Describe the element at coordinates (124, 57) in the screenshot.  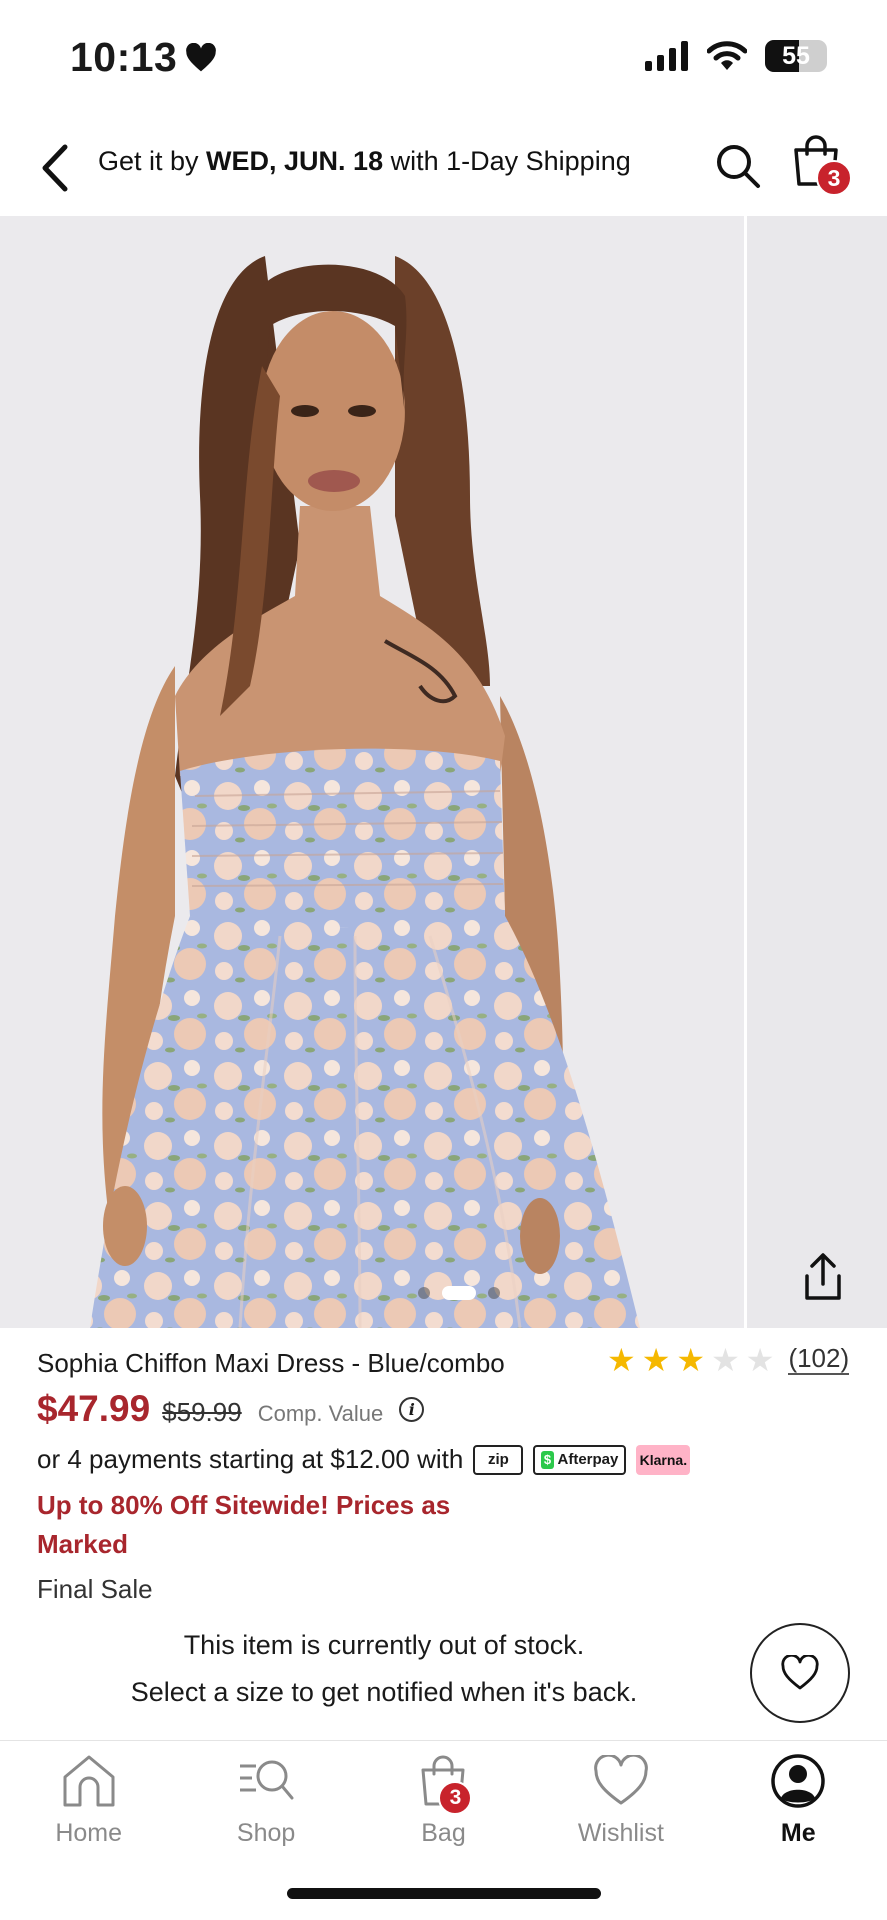
I see `clock-text: 10:13` at that location.